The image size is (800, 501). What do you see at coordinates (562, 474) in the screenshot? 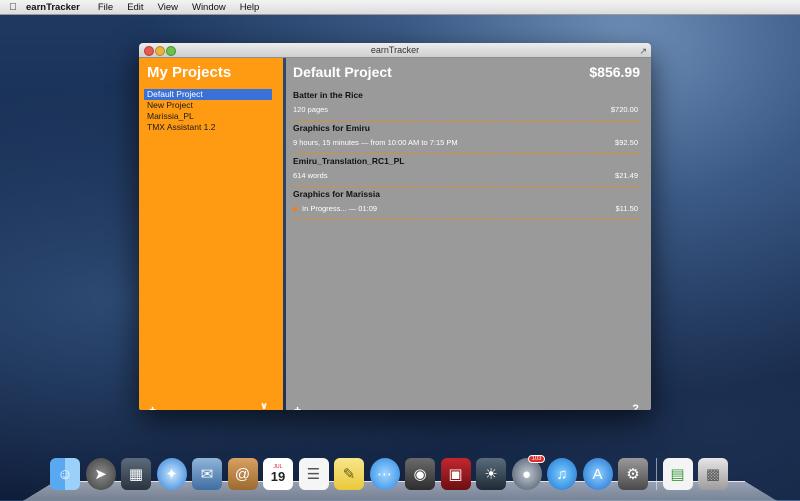
I see `itunes-icon: ♫` at bounding box center [562, 474].